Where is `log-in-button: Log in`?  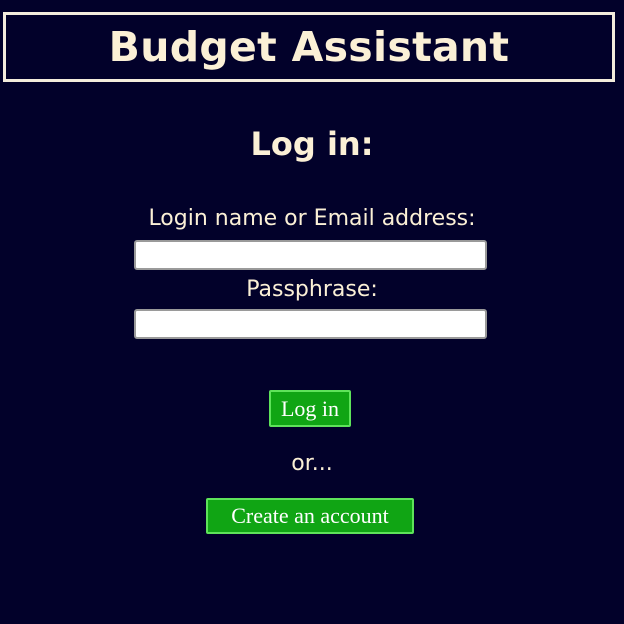
log-in-button: Log in is located at coordinates (310, 408).